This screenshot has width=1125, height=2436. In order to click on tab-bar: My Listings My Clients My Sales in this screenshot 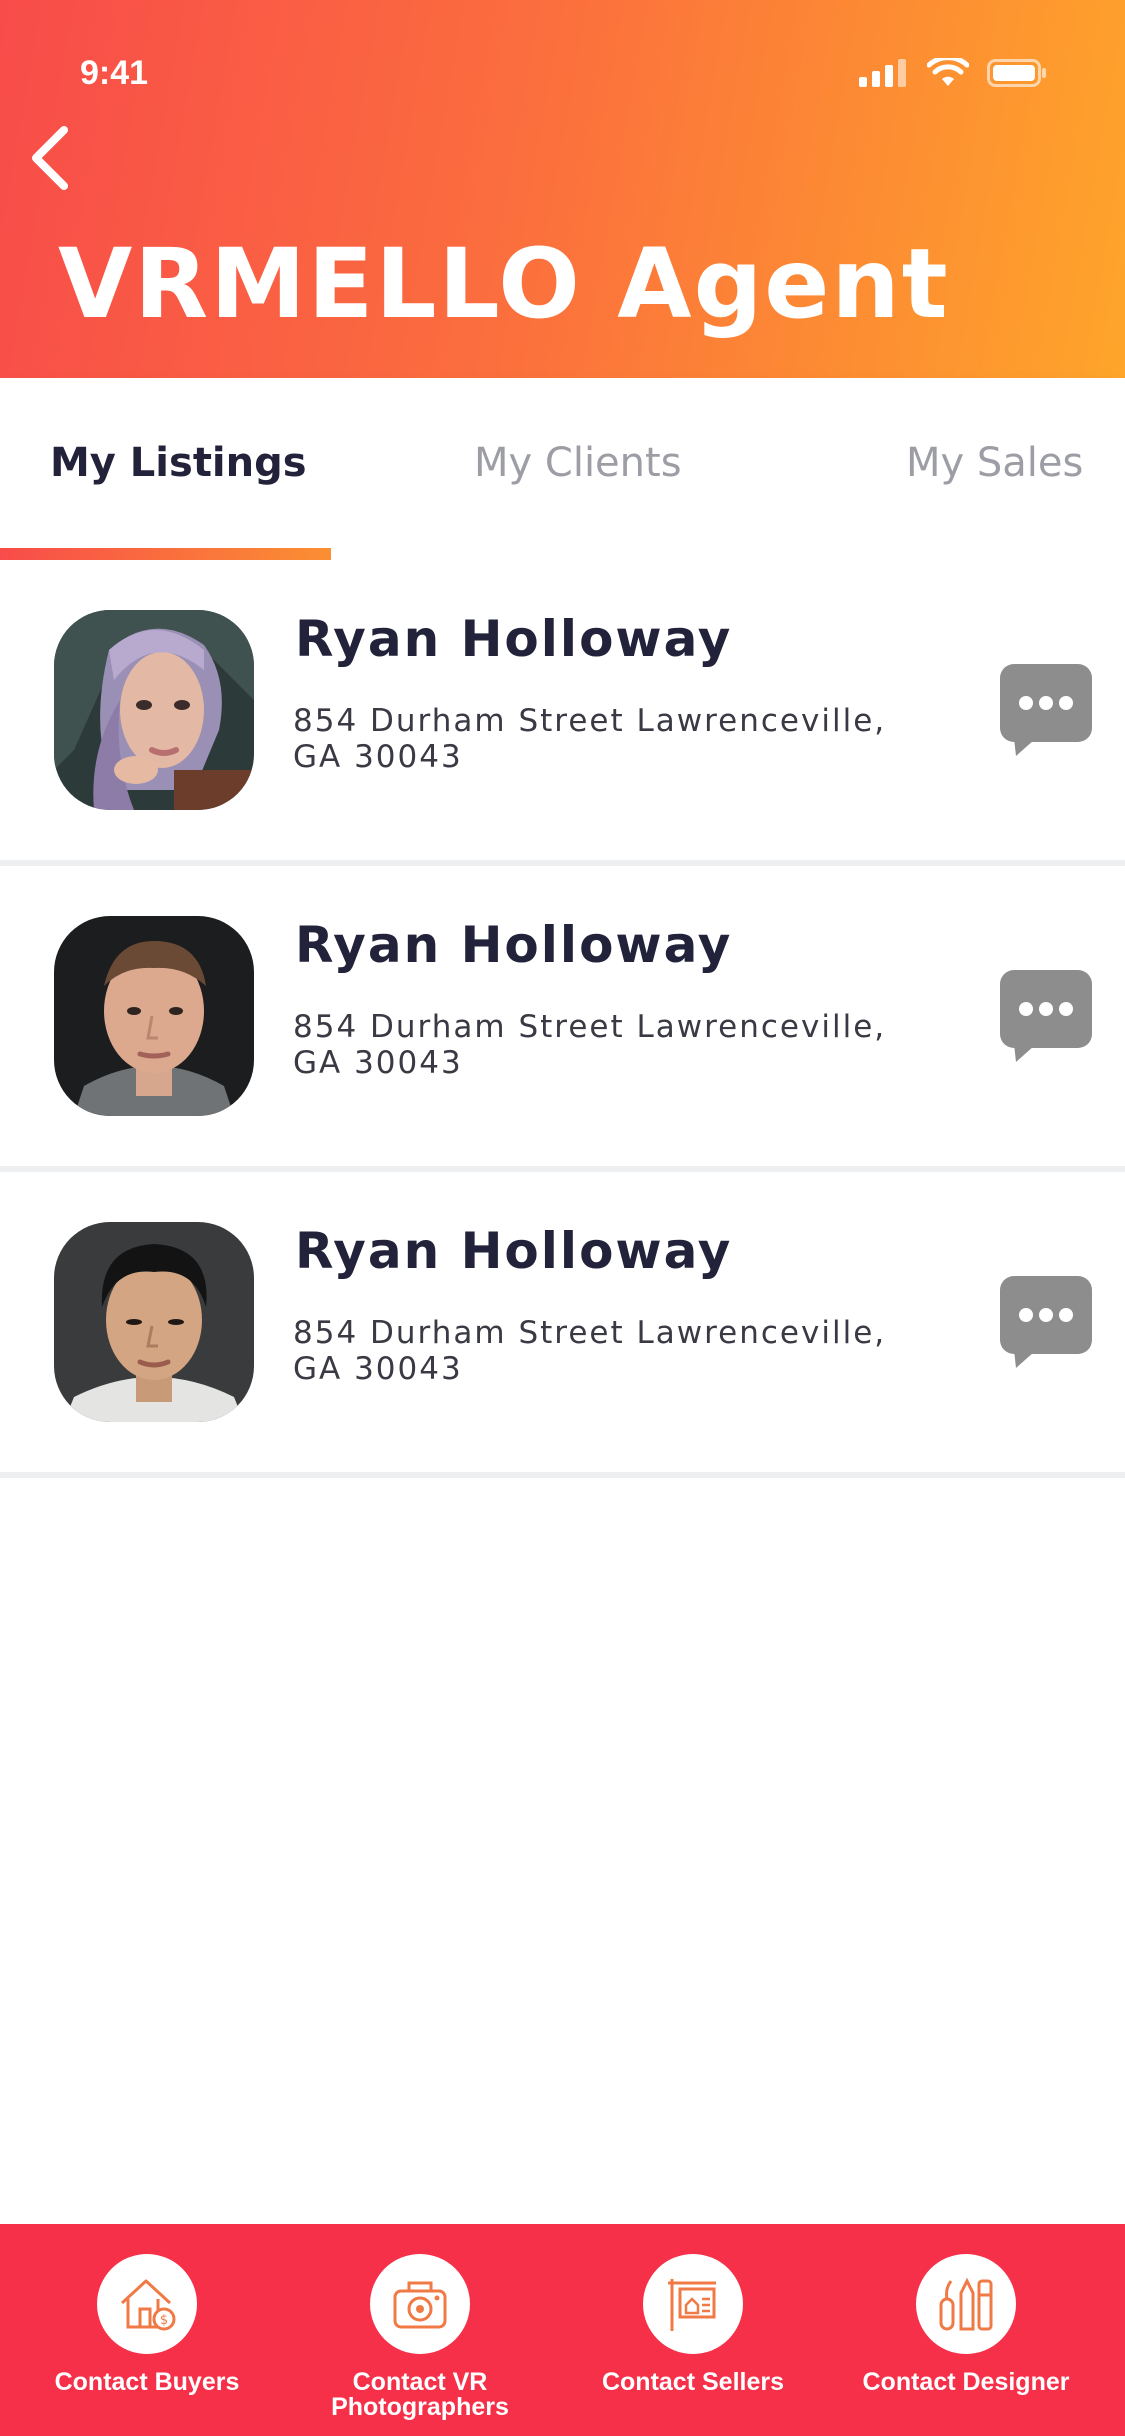, I will do `click(562, 469)`.